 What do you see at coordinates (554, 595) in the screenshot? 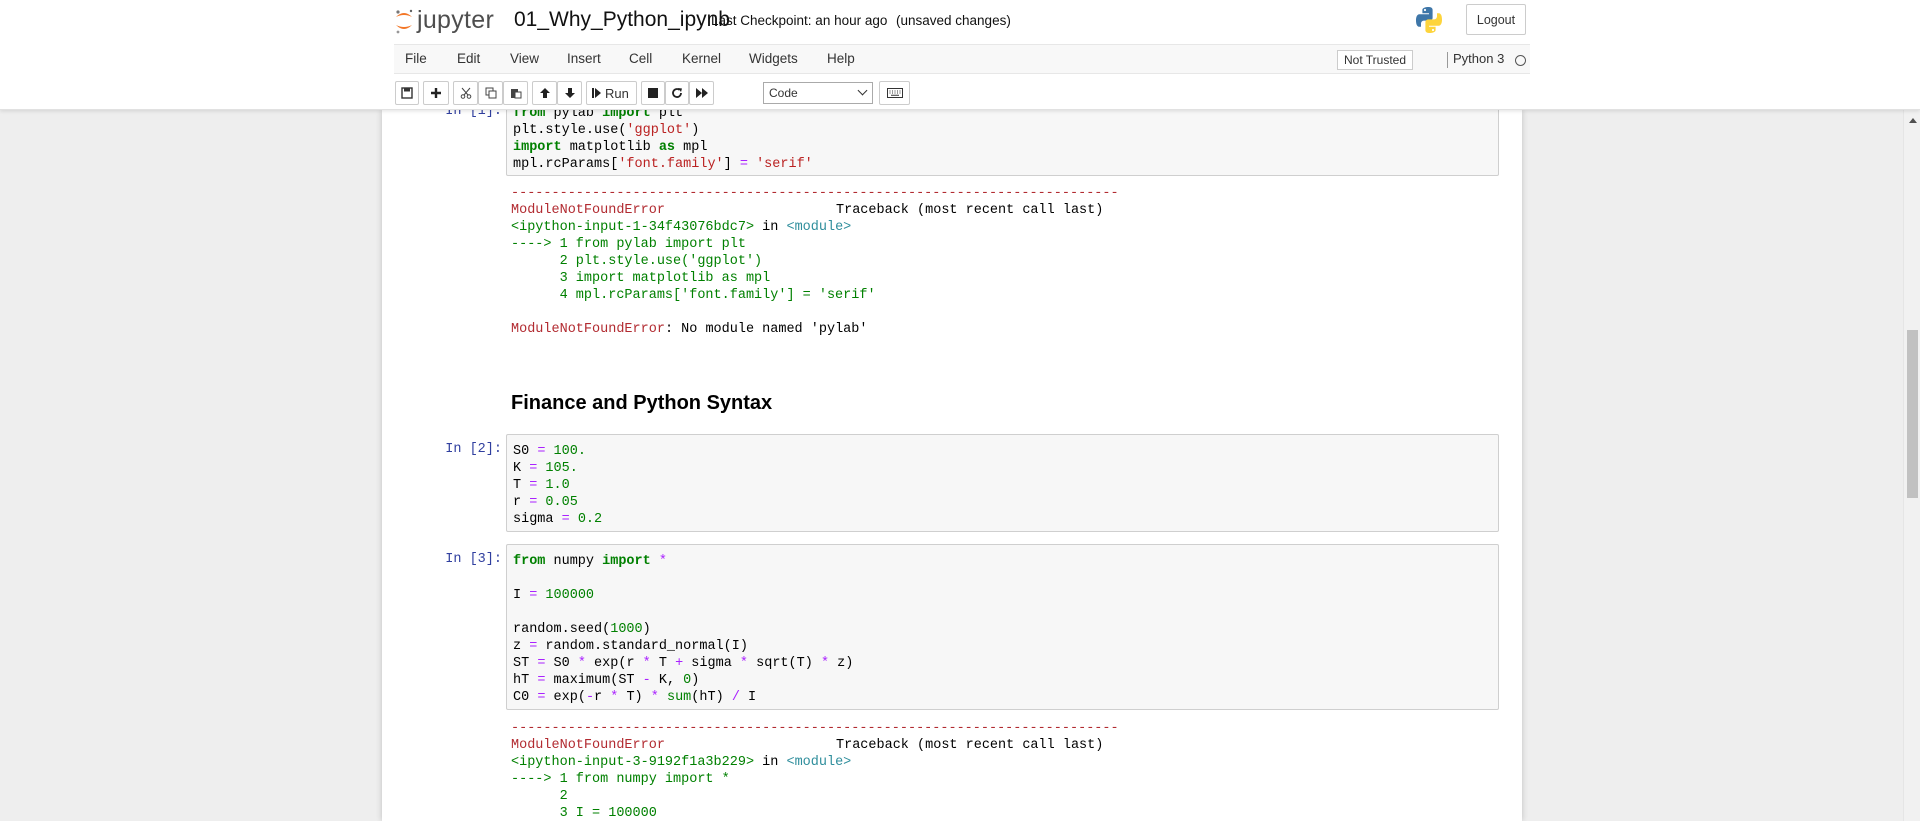
I see `code-line: I = 100000` at bounding box center [554, 595].